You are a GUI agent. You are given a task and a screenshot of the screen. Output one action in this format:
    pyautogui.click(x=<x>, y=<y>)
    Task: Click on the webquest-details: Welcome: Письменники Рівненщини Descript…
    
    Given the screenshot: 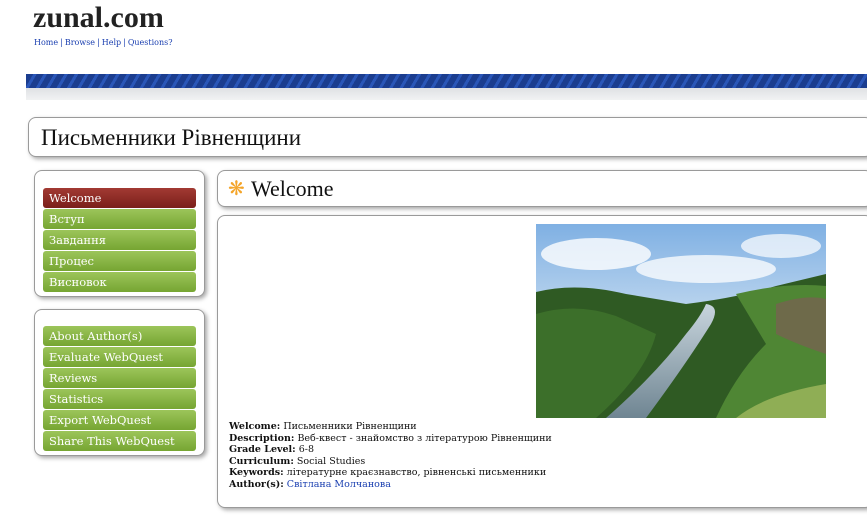 What is the action you would take?
    pyautogui.click(x=390, y=456)
    